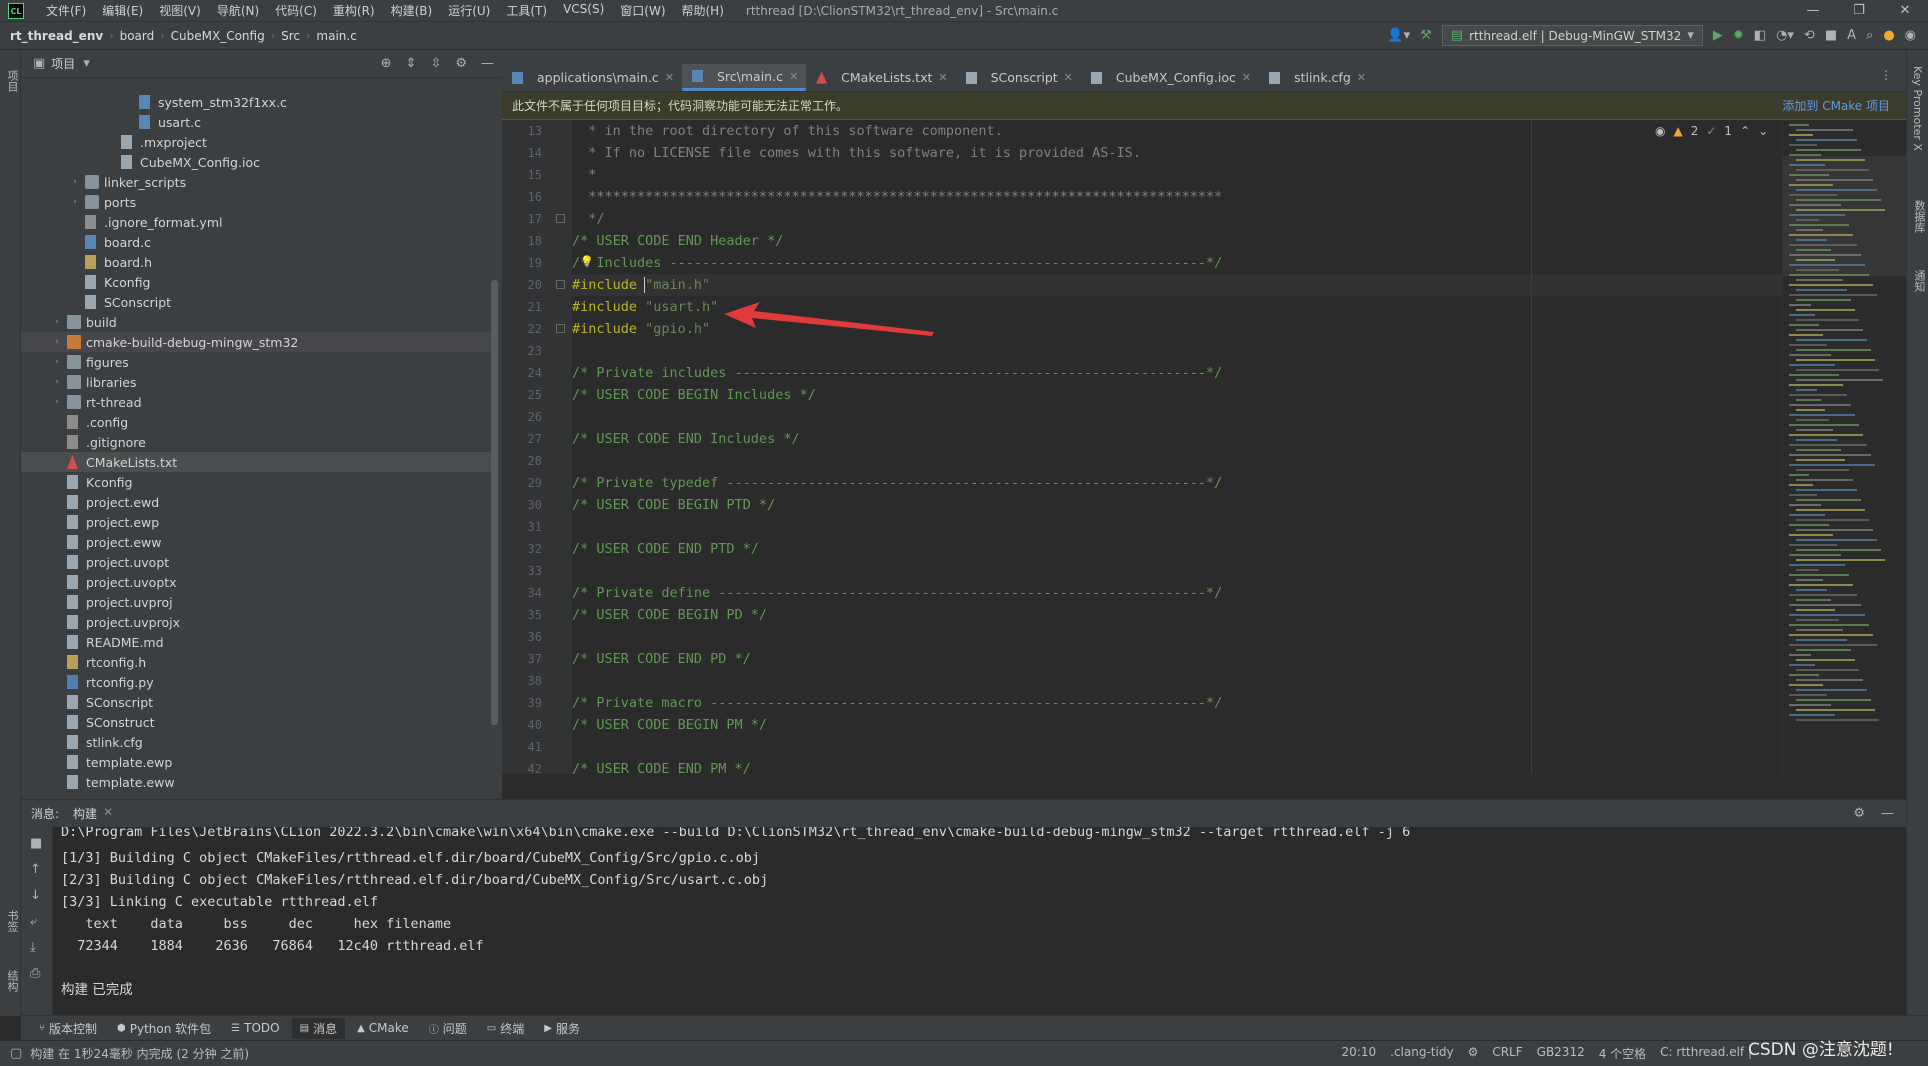 This screenshot has height=1066, width=1928. What do you see at coordinates (1316, 77) in the screenshot?
I see `editor-tab: stlink.cfg ✕` at bounding box center [1316, 77].